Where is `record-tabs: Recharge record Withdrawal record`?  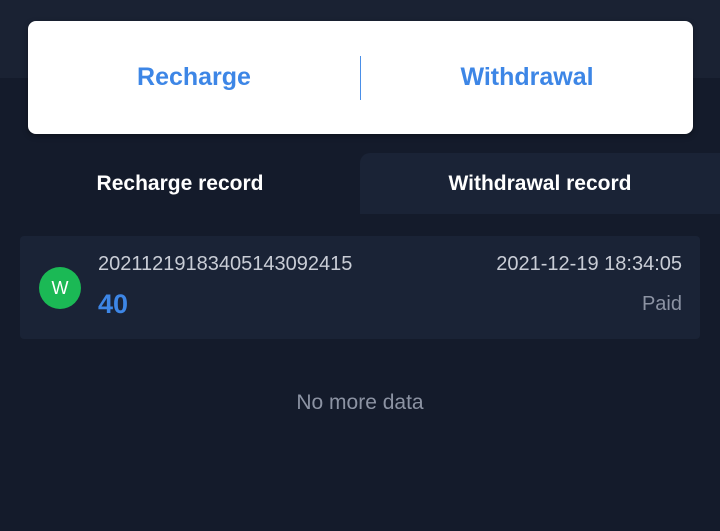
record-tabs: Recharge record Withdrawal record is located at coordinates (360, 183).